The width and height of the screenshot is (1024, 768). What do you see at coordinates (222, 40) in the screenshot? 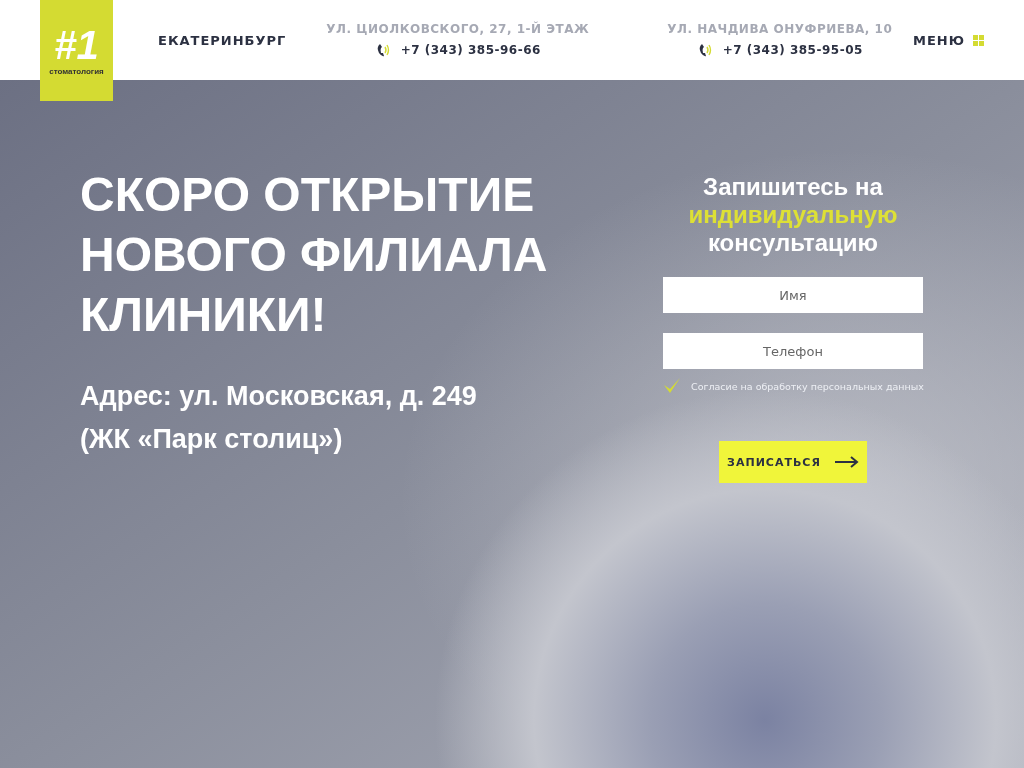
I see `city-label: ЕКАТЕРИНБУРГ` at bounding box center [222, 40].